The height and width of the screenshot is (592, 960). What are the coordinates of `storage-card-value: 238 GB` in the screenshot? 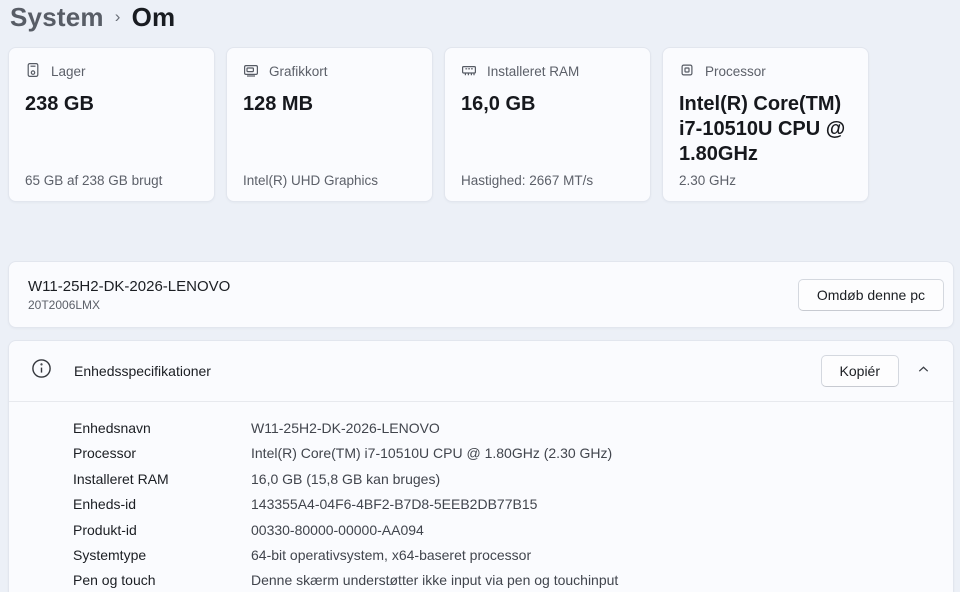 It's located at (59, 104).